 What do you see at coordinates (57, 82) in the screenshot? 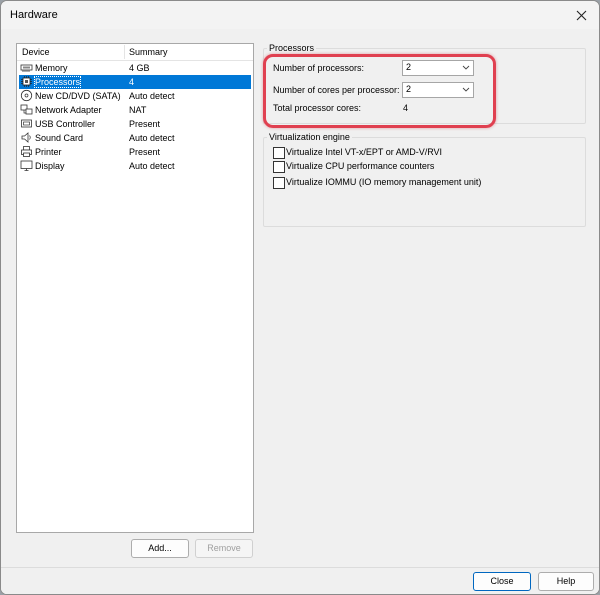
I see `device-name: Processors` at bounding box center [57, 82].